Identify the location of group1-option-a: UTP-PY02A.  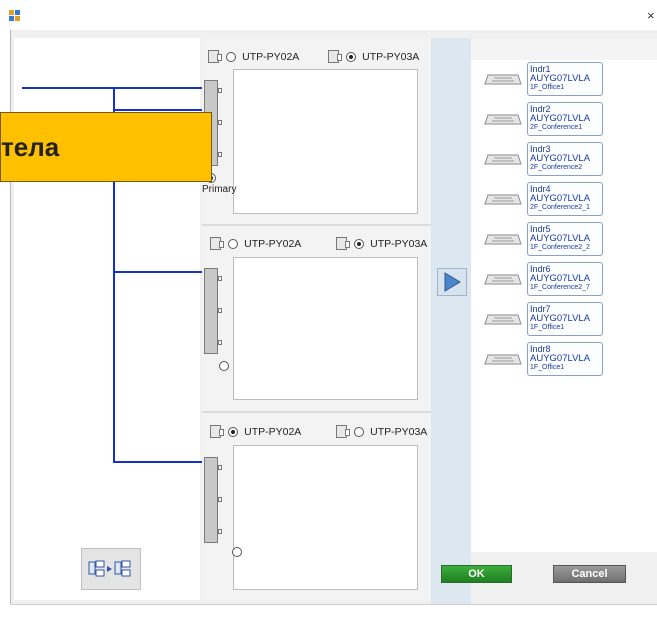
(253, 57).